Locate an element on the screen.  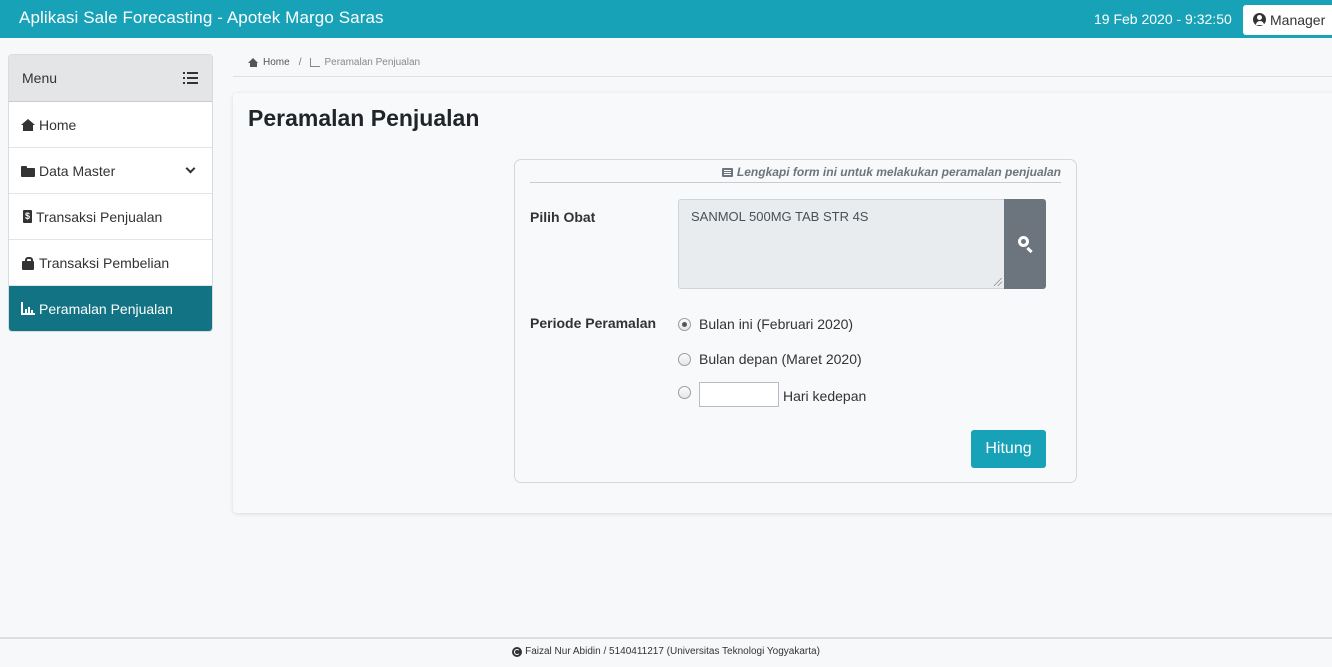
search-icon is located at coordinates (1023, 241).